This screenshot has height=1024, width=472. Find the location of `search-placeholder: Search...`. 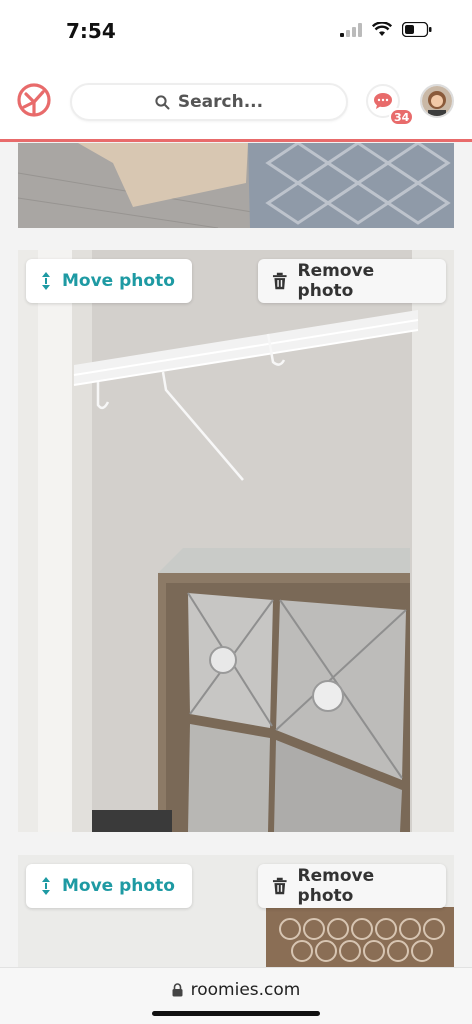

search-placeholder: Search... is located at coordinates (220, 102).